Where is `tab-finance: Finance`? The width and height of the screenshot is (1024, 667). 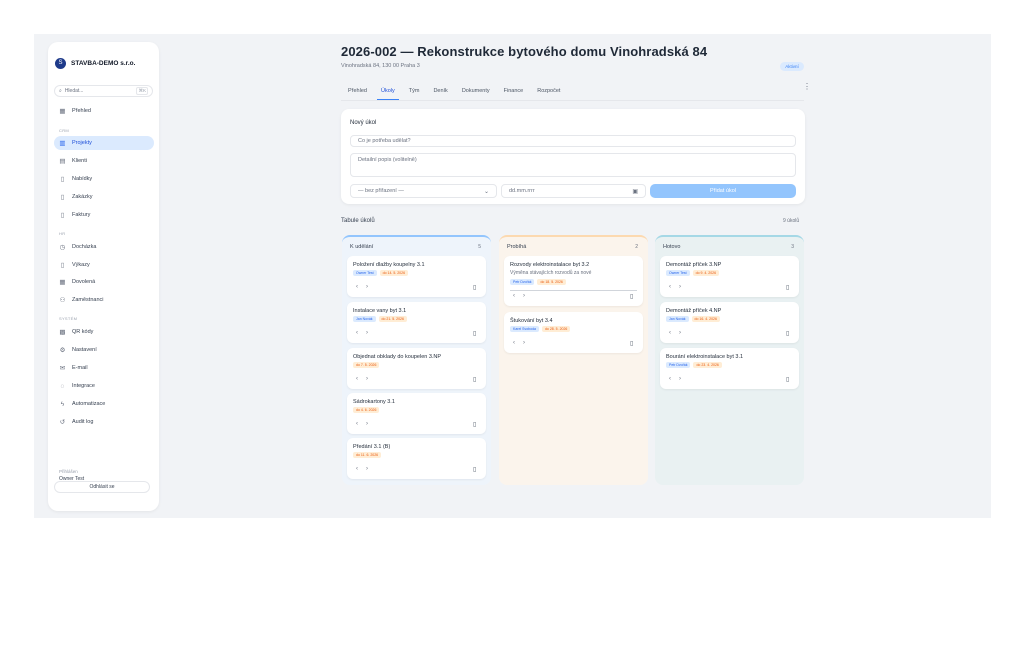
tab-finance: Finance is located at coordinates (514, 92).